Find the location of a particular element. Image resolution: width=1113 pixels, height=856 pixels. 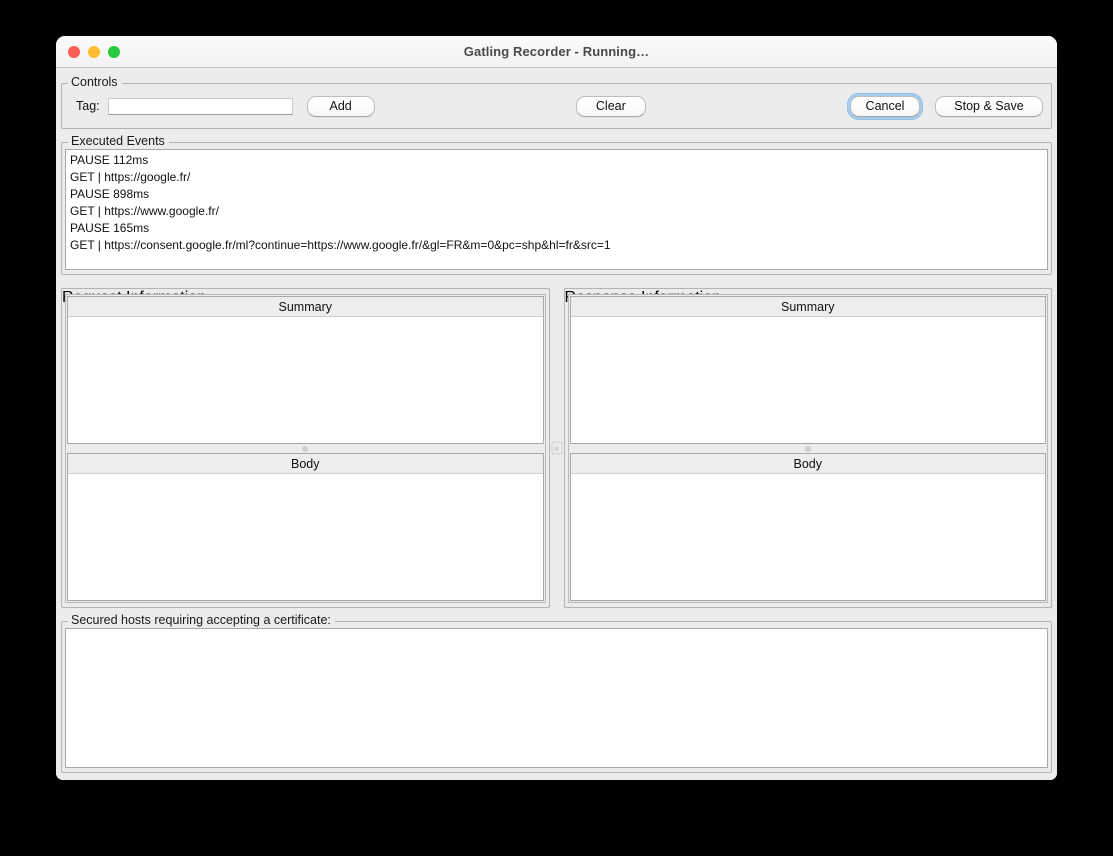

primary-actions: Cancel Stop & Save is located at coordinates (945, 106).